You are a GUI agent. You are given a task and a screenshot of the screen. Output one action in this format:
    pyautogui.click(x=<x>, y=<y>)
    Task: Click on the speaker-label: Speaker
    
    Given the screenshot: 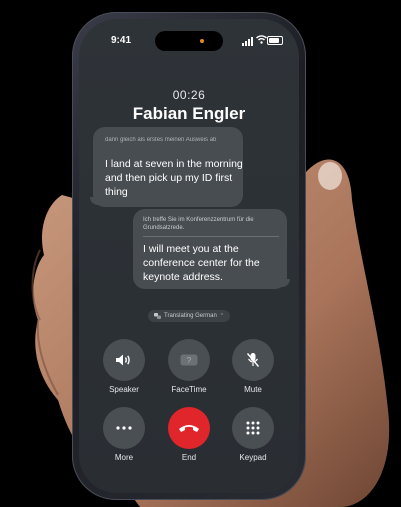 What is the action you would take?
    pyautogui.click(x=124, y=389)
    